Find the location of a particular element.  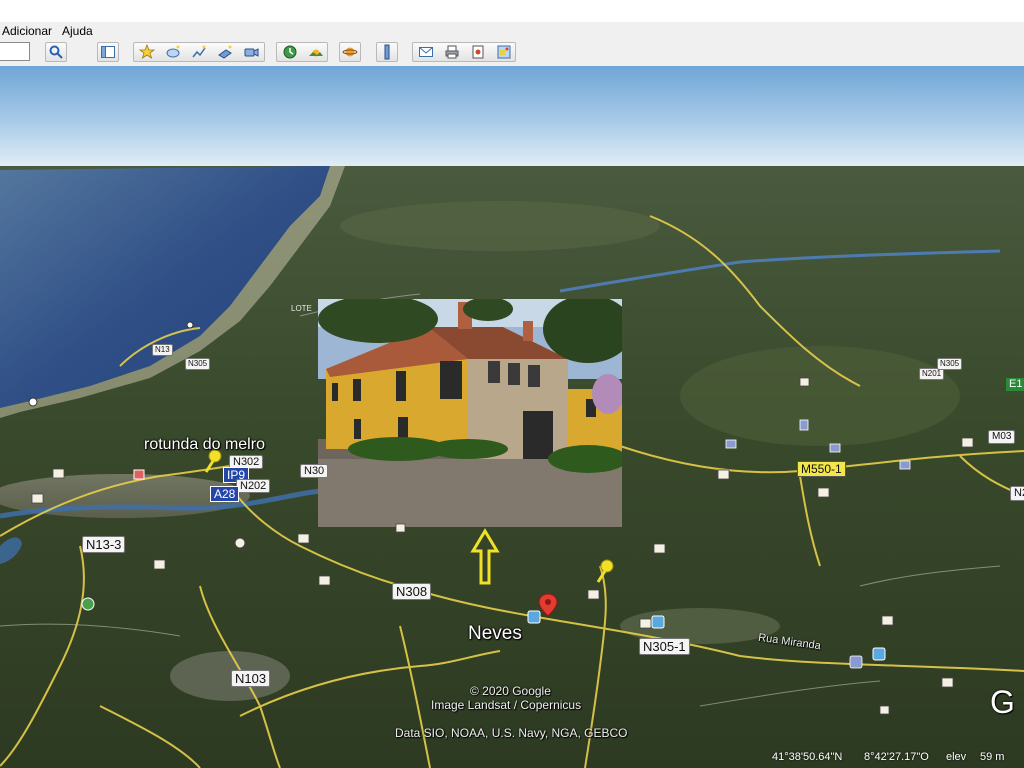

add-path-button is located at coordinates (199, 52).